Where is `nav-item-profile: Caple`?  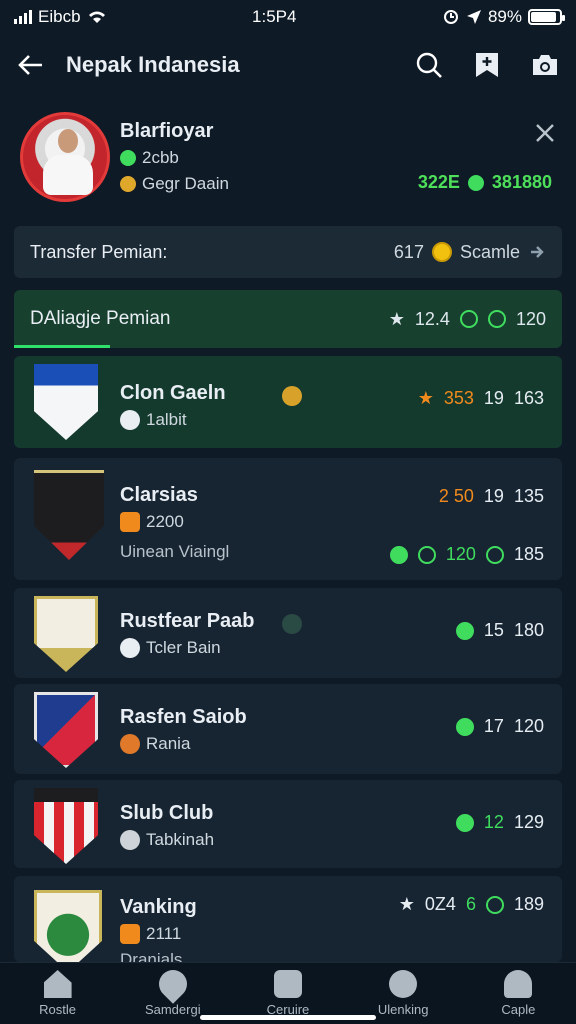 nav-item-profile: Caple is located at coordinates (518, 993).